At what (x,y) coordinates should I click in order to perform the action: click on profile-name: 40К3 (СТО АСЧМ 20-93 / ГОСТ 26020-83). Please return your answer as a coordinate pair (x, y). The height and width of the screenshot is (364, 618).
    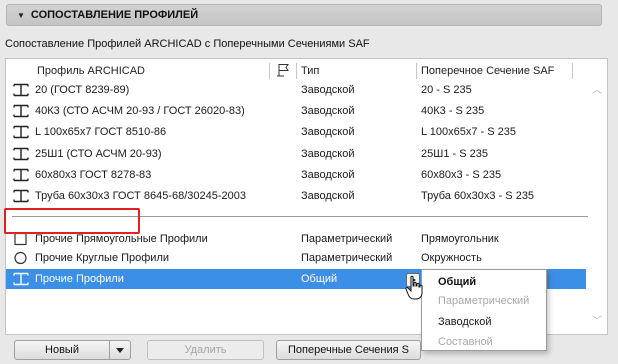
    Looking at the image, I should click on (140, 111).